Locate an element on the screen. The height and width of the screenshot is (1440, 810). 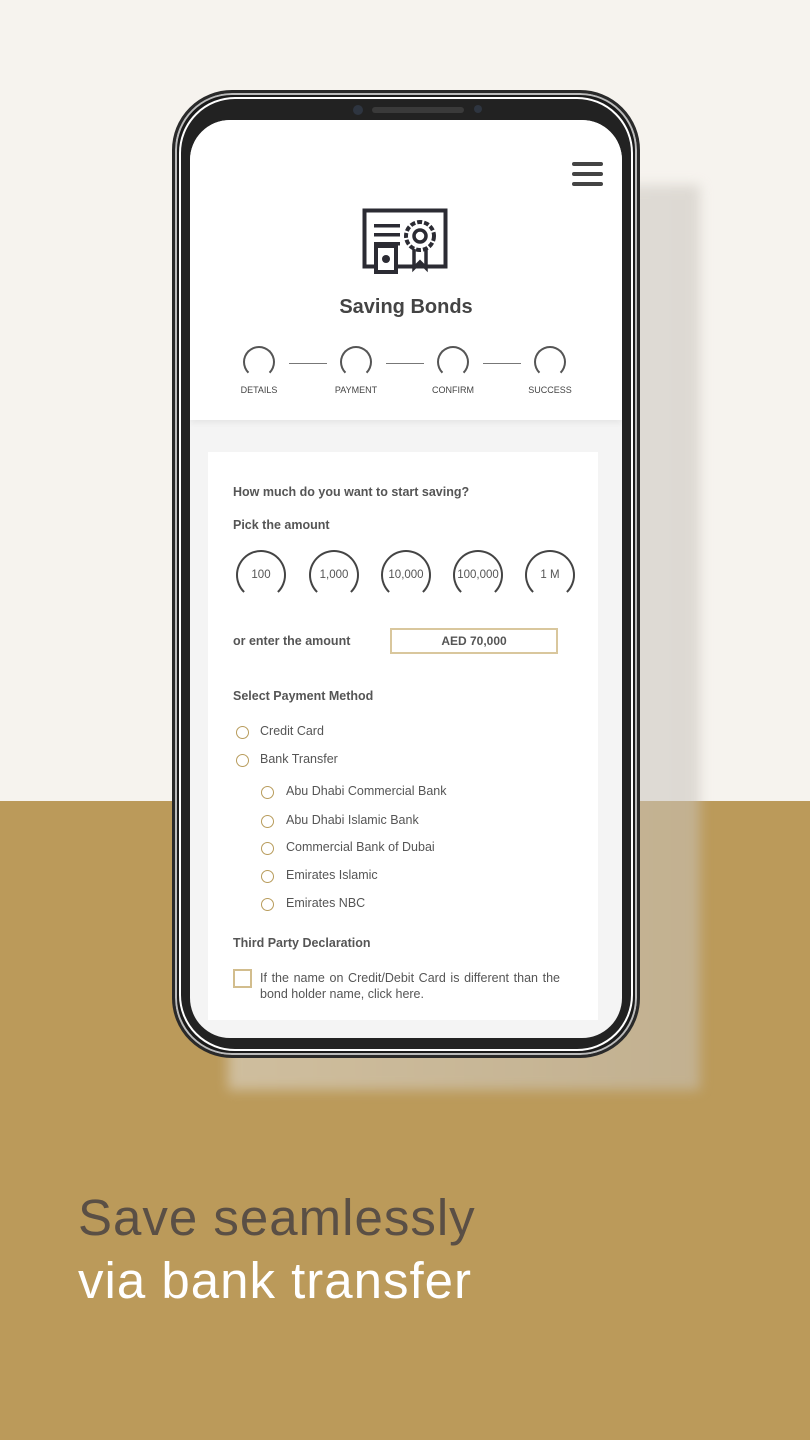
bank-label: Abu Dhabi Islamic Bank is located at coordinates (352, 820).